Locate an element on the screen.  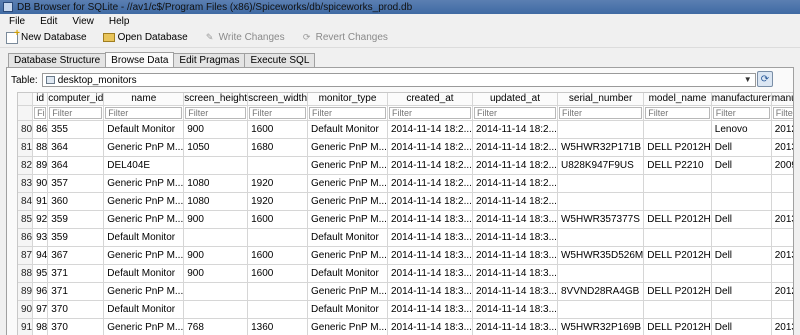
row-number: 86 is located at coordinates (26, 237).